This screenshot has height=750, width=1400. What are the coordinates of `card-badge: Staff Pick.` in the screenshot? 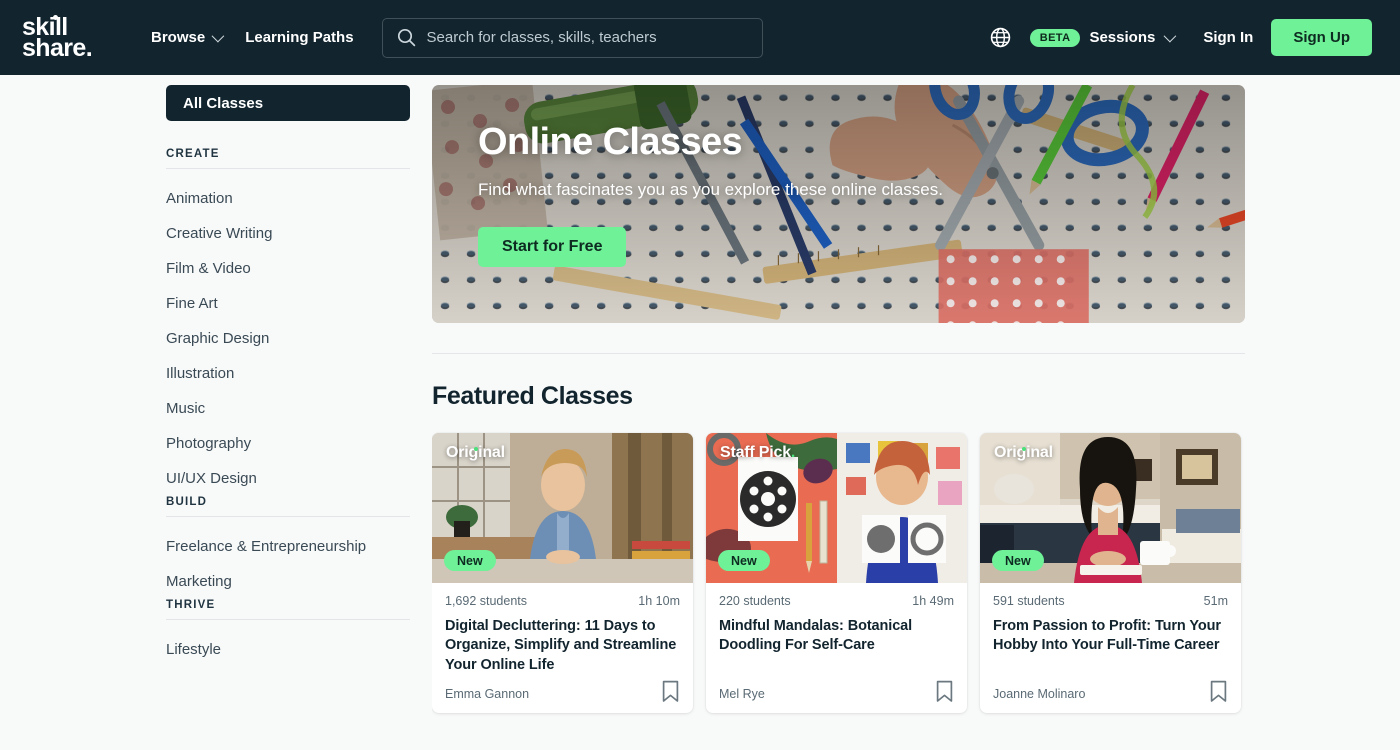 It's located at (757, 453).